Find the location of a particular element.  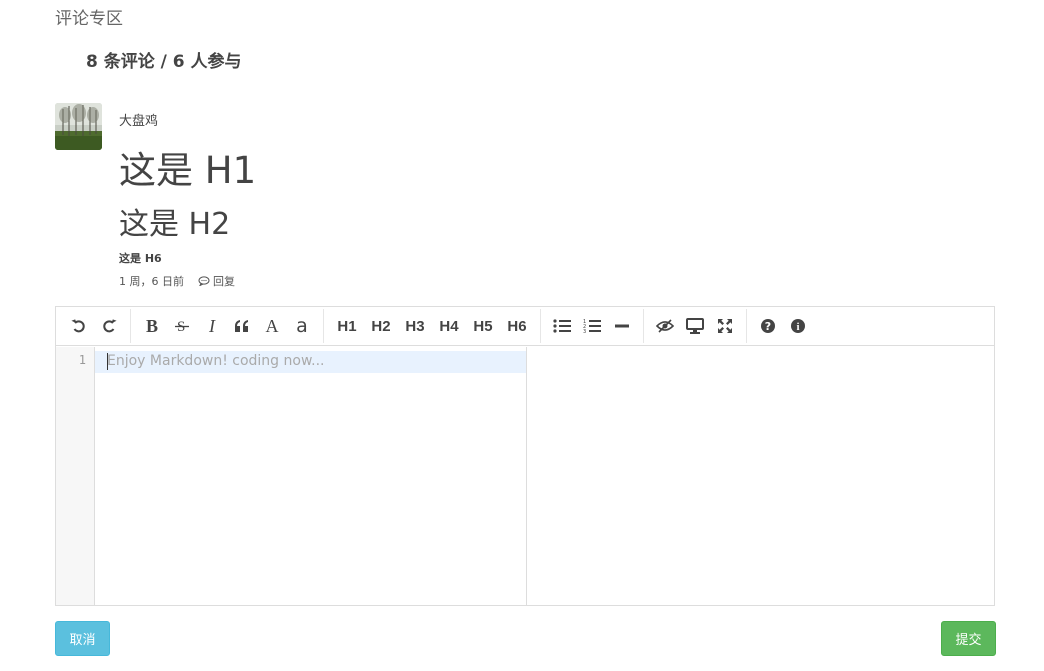

undo-icon is located at coordinates (79, 326).